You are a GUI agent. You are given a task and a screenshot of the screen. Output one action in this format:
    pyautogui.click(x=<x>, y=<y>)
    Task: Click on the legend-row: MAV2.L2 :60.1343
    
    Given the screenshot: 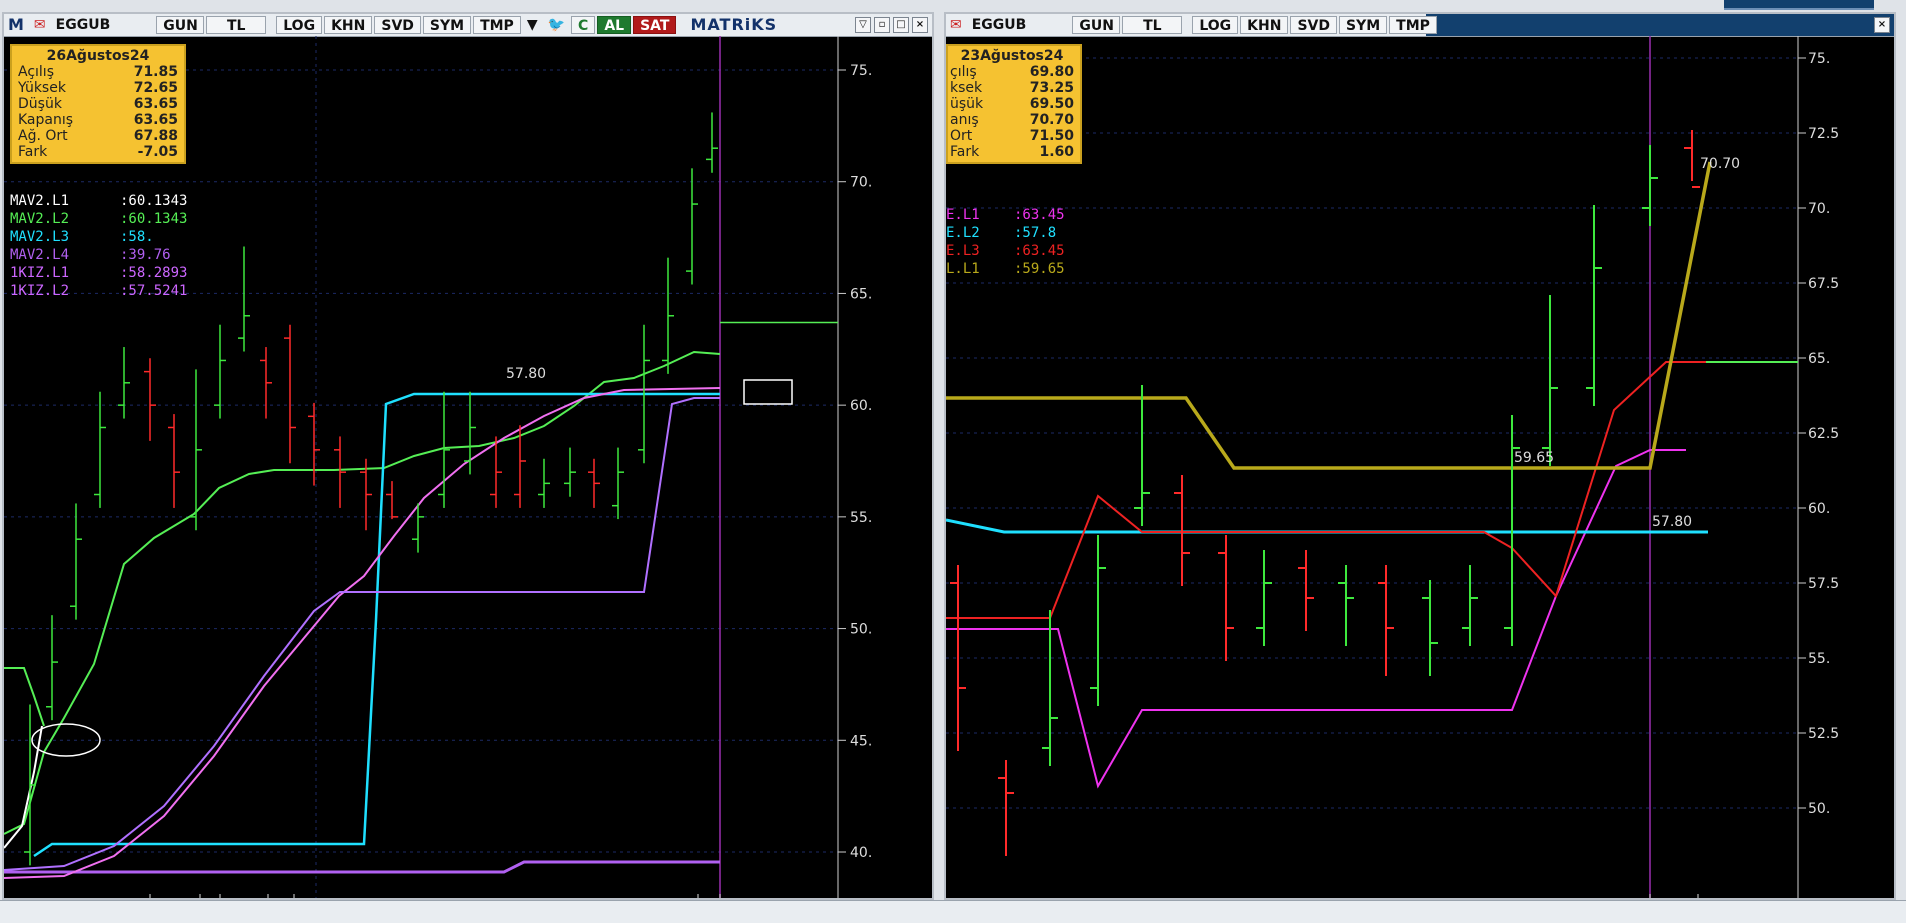 What is the action you would take?
    pyautogui.click(x=98, y=219)
    